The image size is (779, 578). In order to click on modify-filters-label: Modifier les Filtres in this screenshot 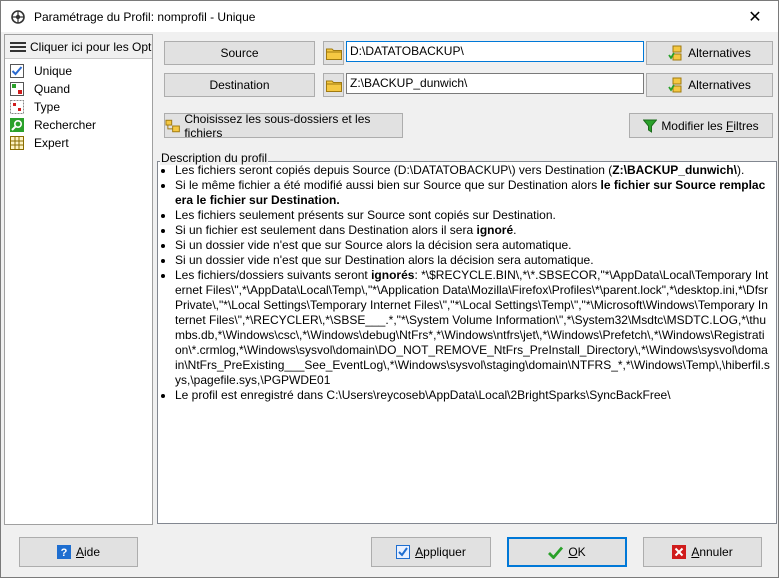, I will do `click(710, 125)`.